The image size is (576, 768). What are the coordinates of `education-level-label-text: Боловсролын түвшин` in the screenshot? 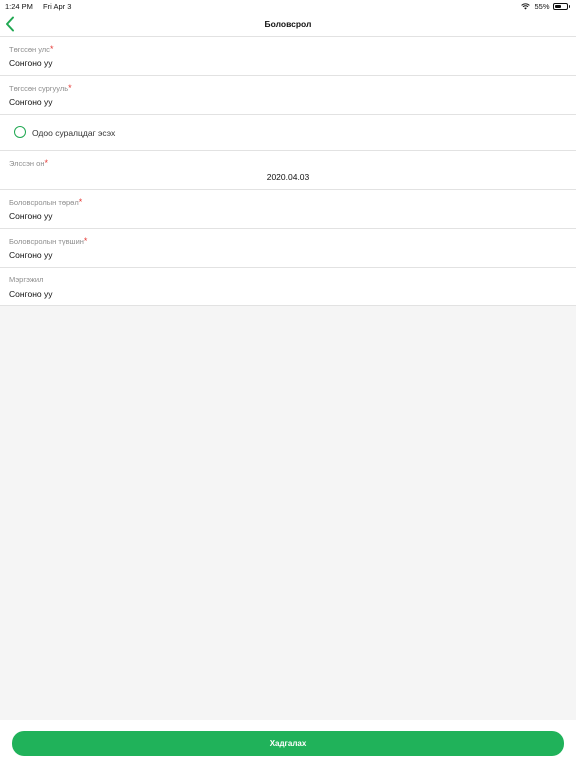 It's located at (46, 241).